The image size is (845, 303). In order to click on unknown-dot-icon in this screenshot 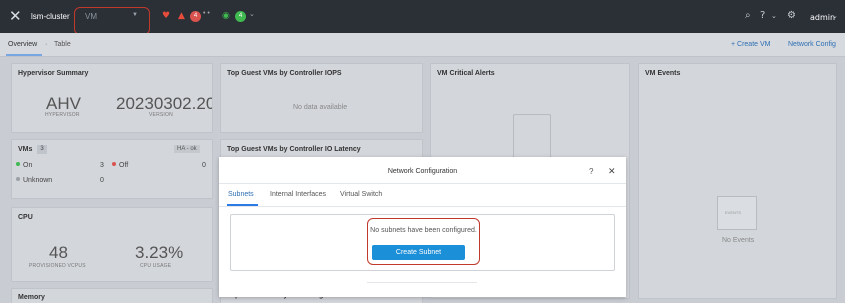, I will do `click(18, 179)`.